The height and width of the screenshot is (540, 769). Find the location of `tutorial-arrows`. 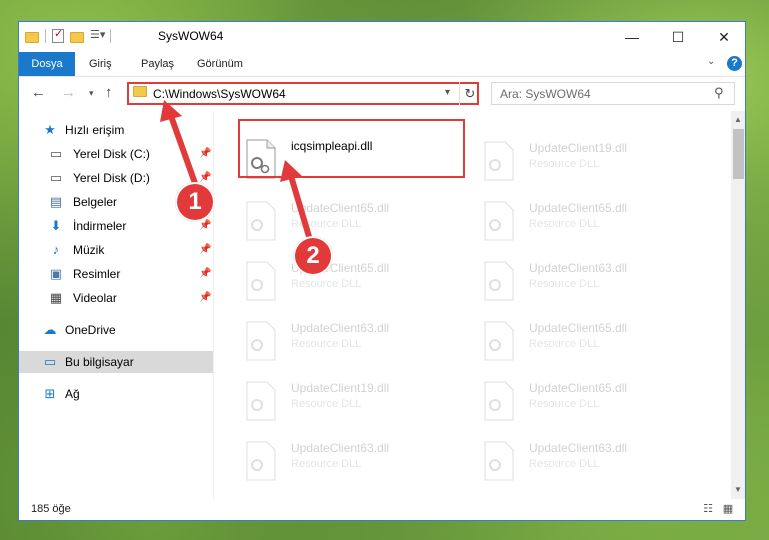

tutorial-arrows is located at coordinates (236, 171).